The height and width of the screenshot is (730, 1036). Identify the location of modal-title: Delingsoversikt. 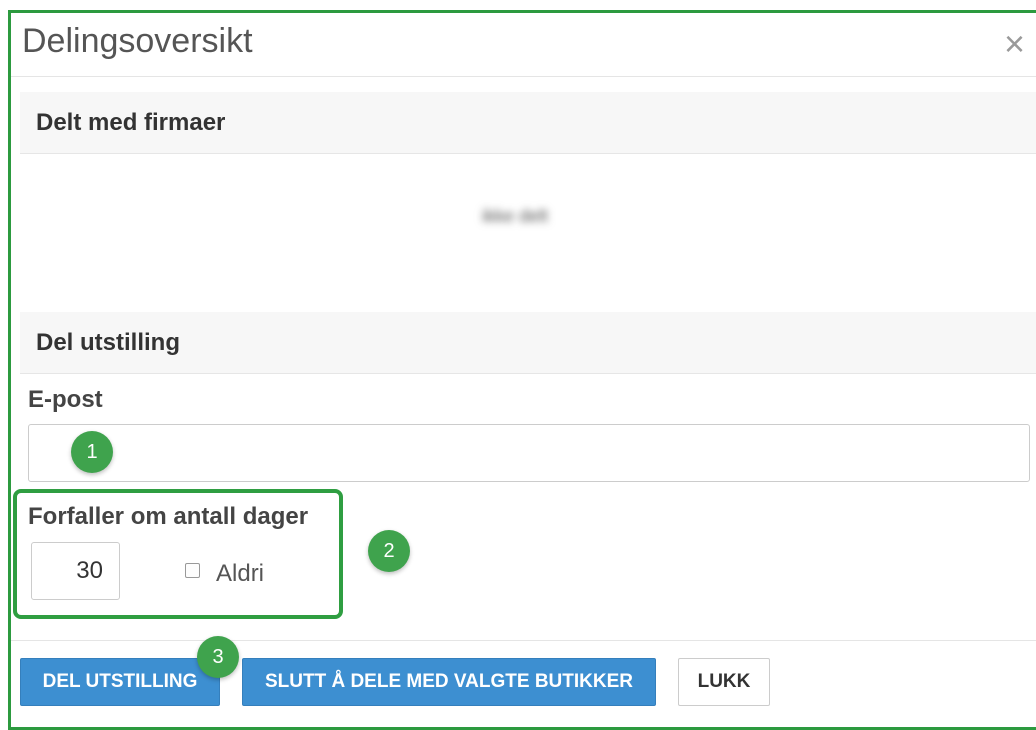
(137, 41).